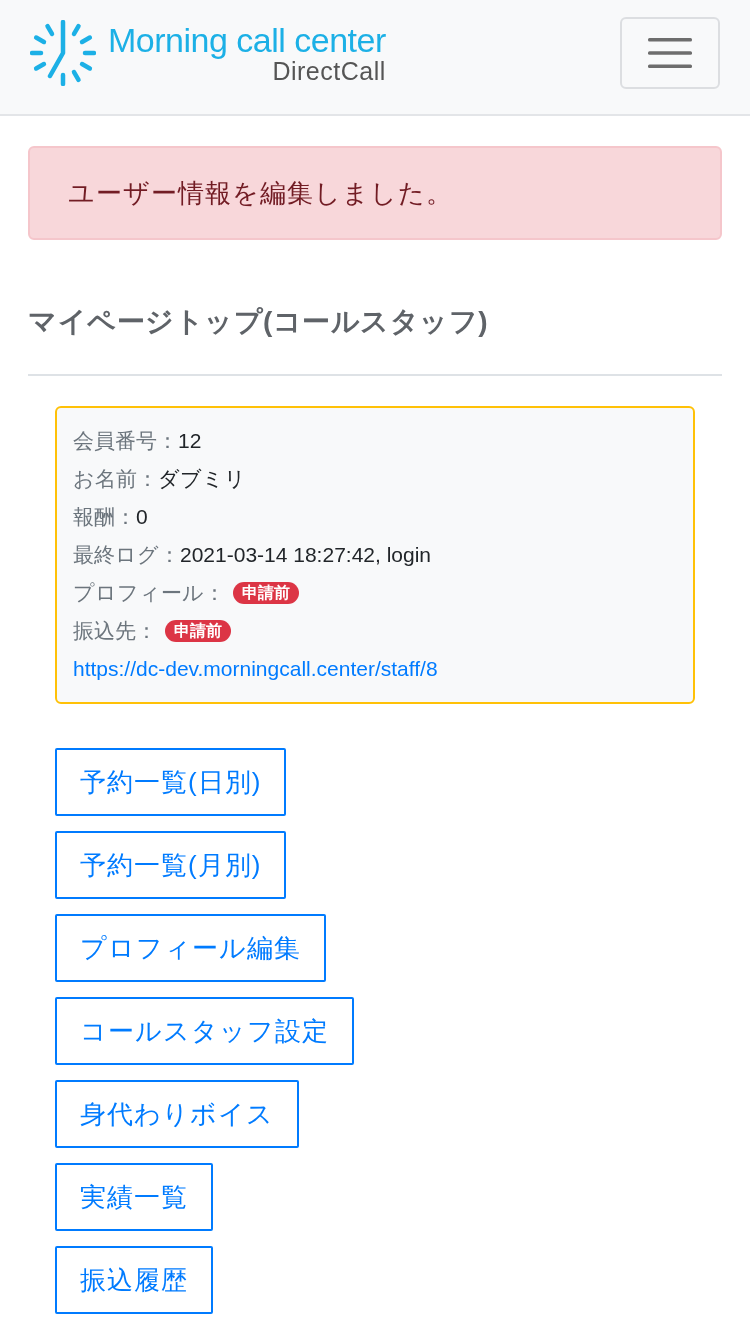  I want to click on menu-link-button: 予約一覧(日別), so click(171, 782).